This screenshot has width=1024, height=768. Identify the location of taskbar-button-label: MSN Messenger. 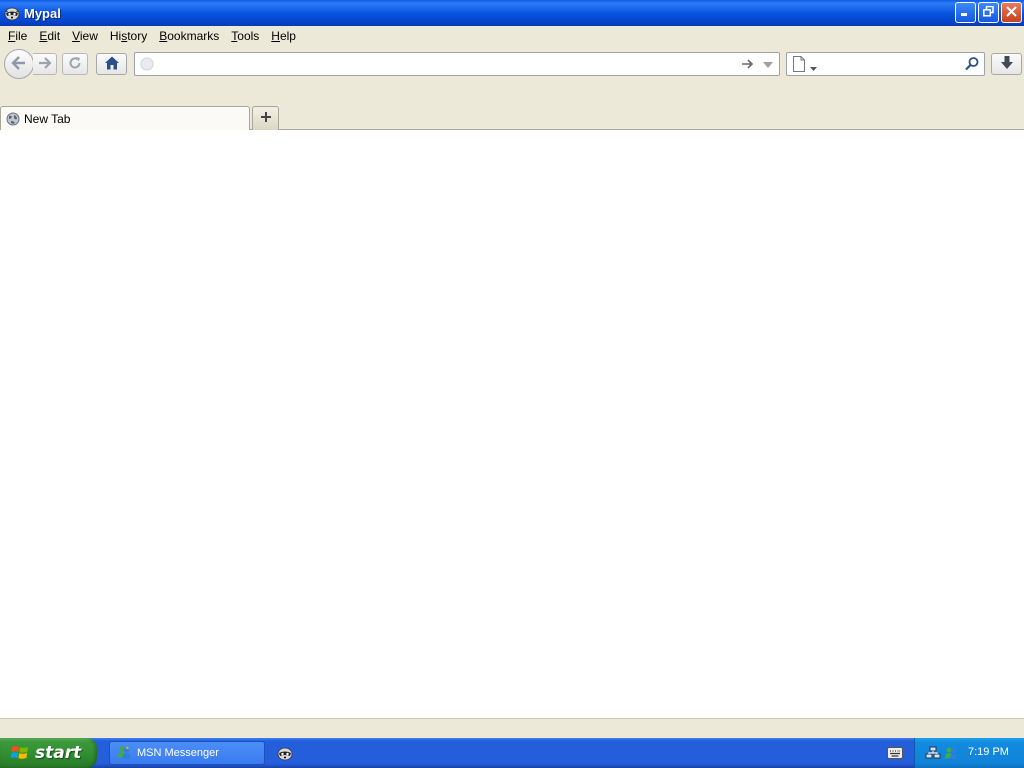
(178, 753).